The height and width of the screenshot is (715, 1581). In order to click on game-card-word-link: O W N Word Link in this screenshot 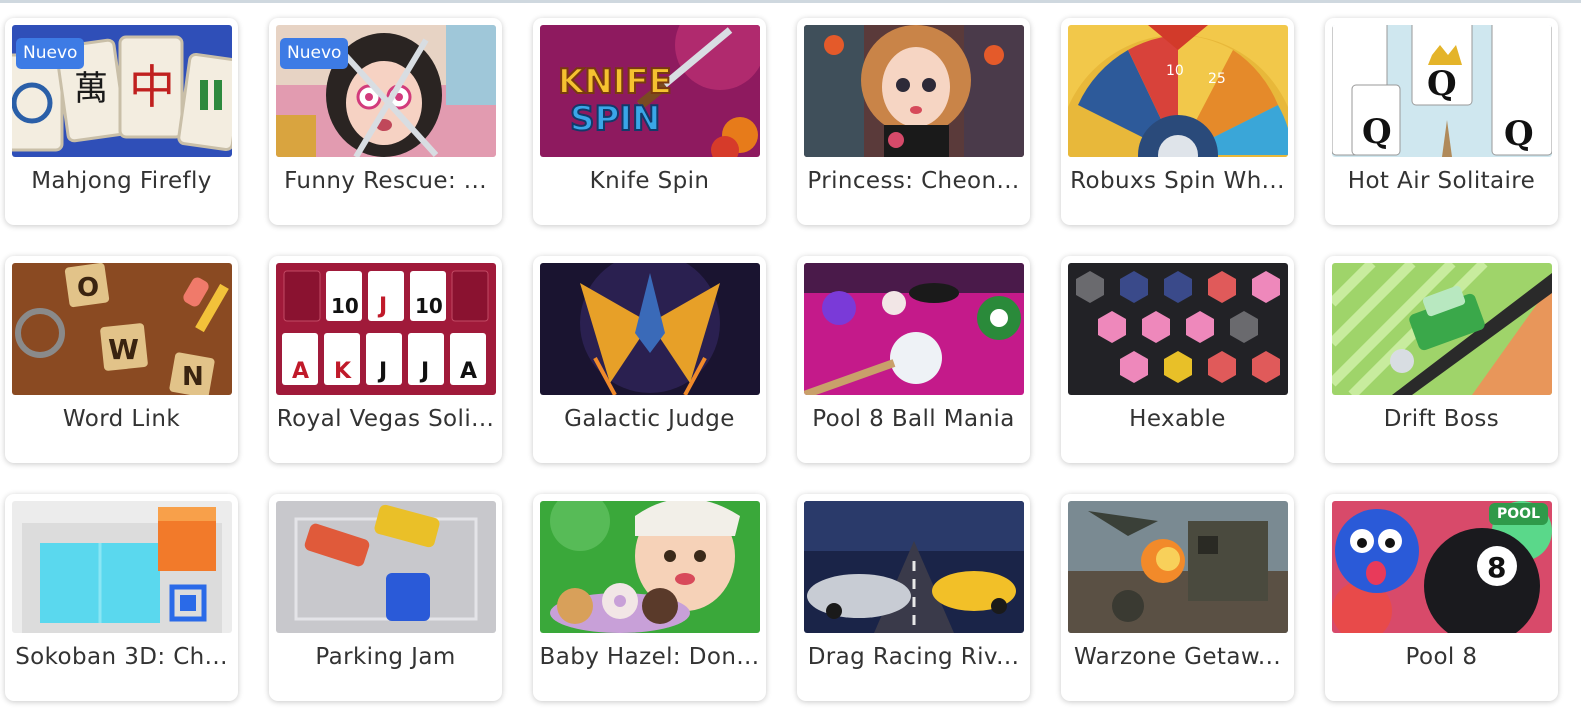, I will do `click(121, 359)`.